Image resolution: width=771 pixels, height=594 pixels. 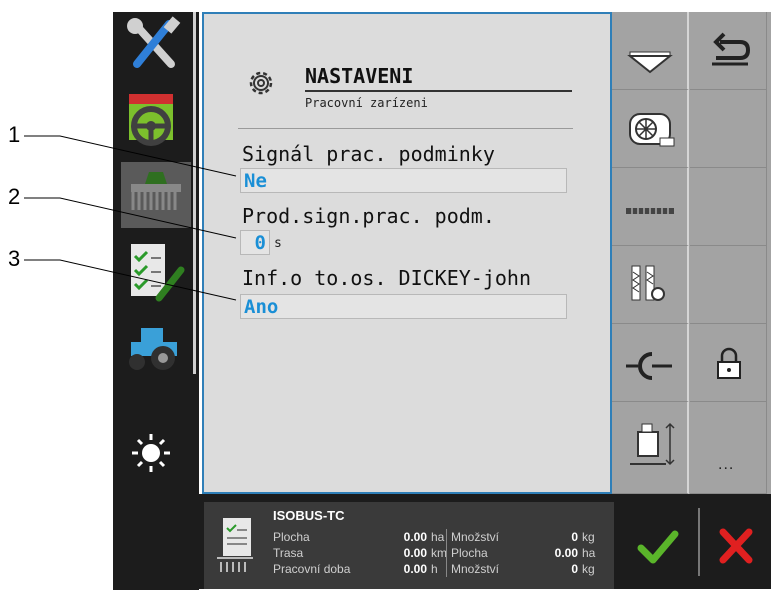 I want to click on softkey-back, so click(x=728, y=51).